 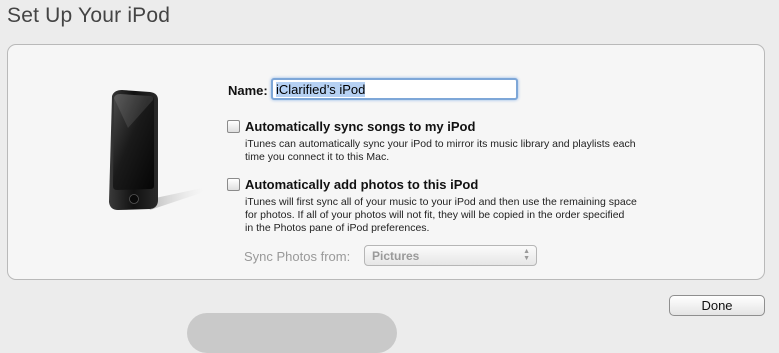 What do you see at coordinates (360, 126) in the screenshot?
I see `sync-songs-label: Automatically sync songs to my iPod` at bounding box center [360, 126].